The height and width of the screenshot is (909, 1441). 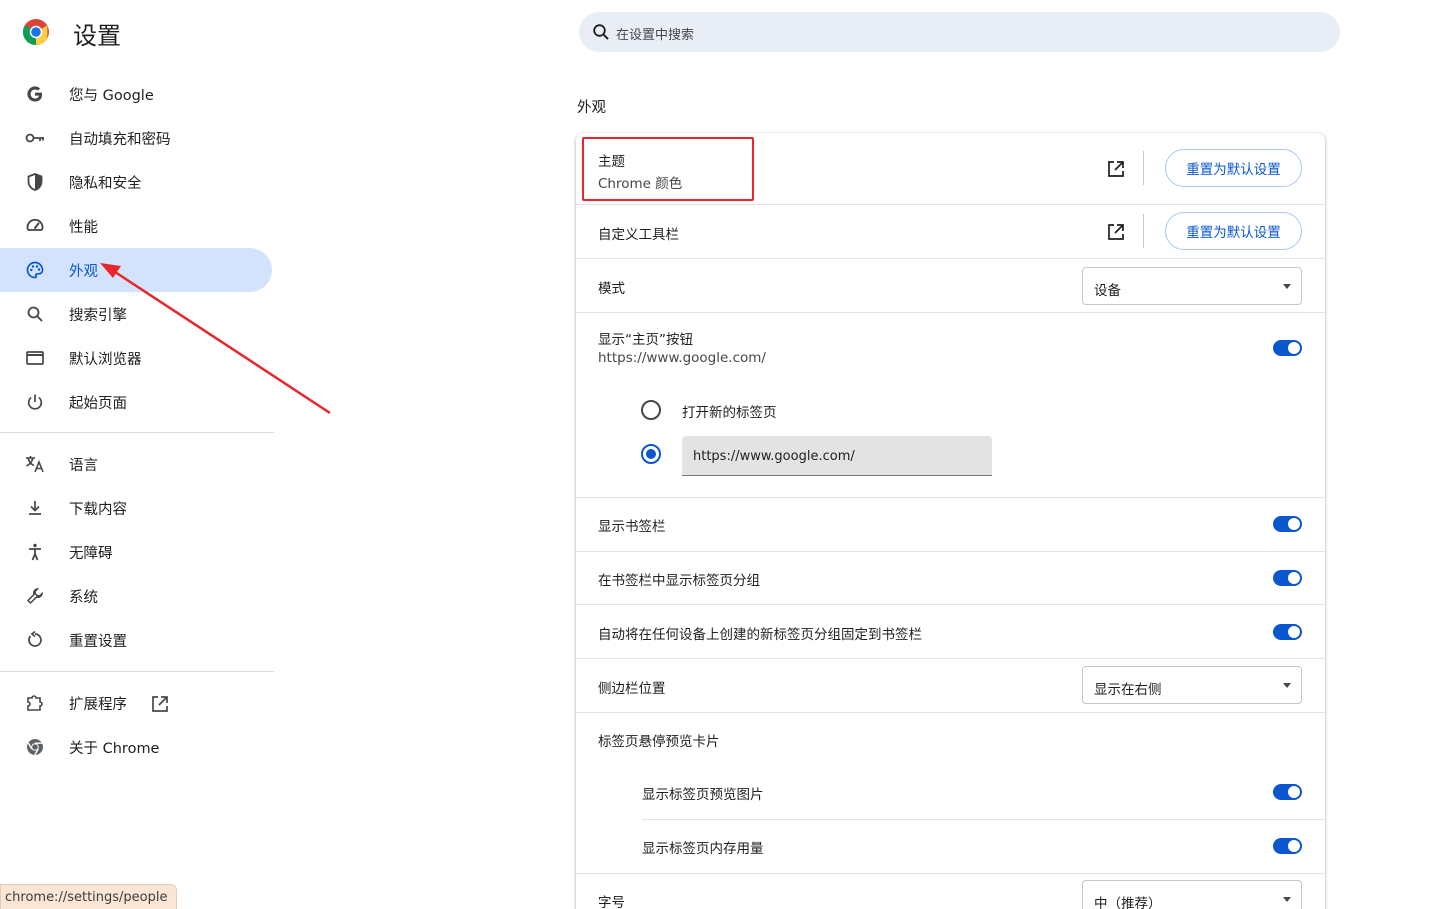 I want to click on chrome-logo, so click(x=35, y=32).